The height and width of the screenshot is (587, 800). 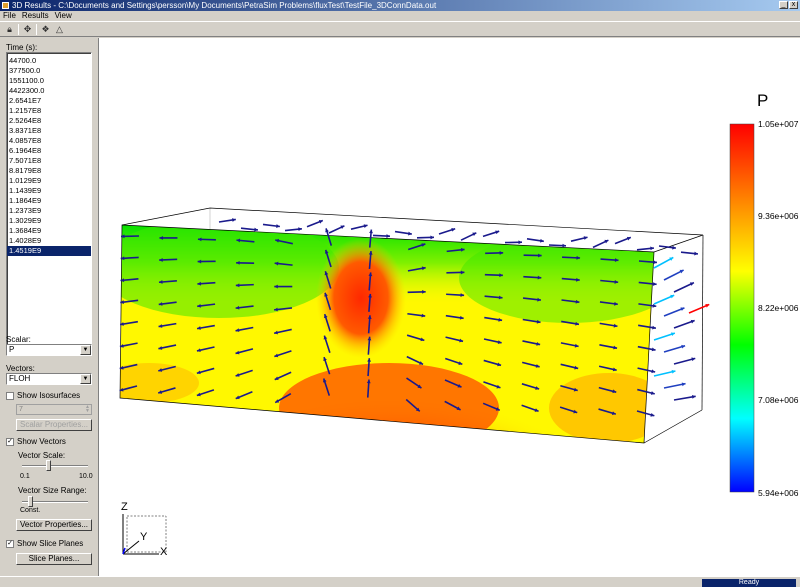 I want to click on show-vectors-label: Show Vectors, so click(x=41, y=441).